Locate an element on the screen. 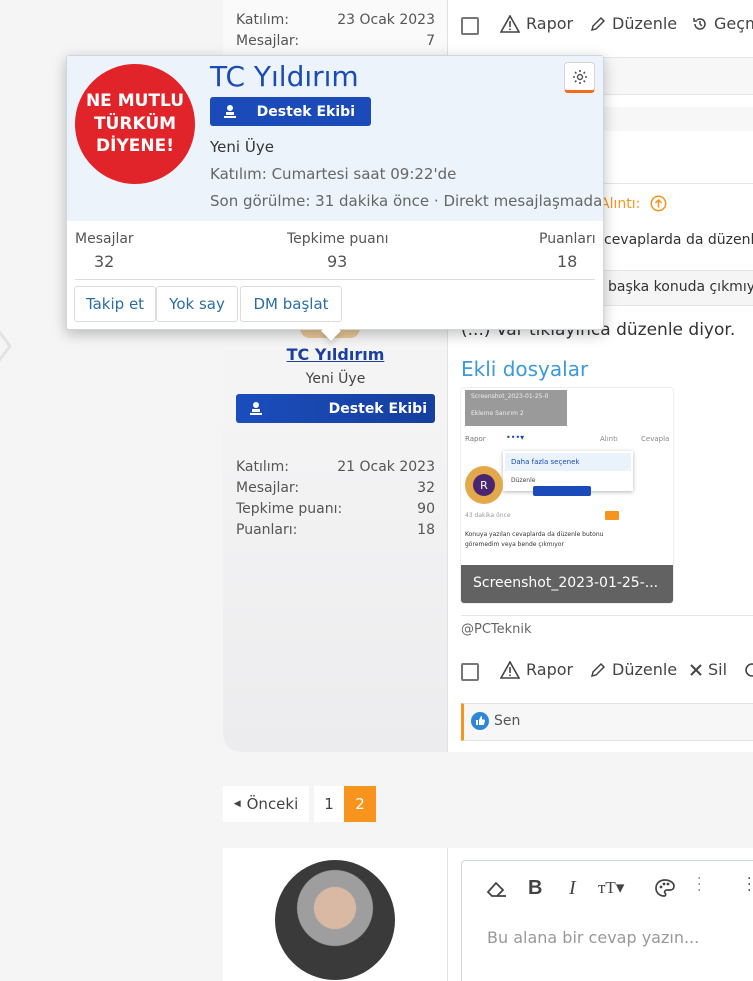  edit-button: Düzenle is located at coordinates (633, 669).